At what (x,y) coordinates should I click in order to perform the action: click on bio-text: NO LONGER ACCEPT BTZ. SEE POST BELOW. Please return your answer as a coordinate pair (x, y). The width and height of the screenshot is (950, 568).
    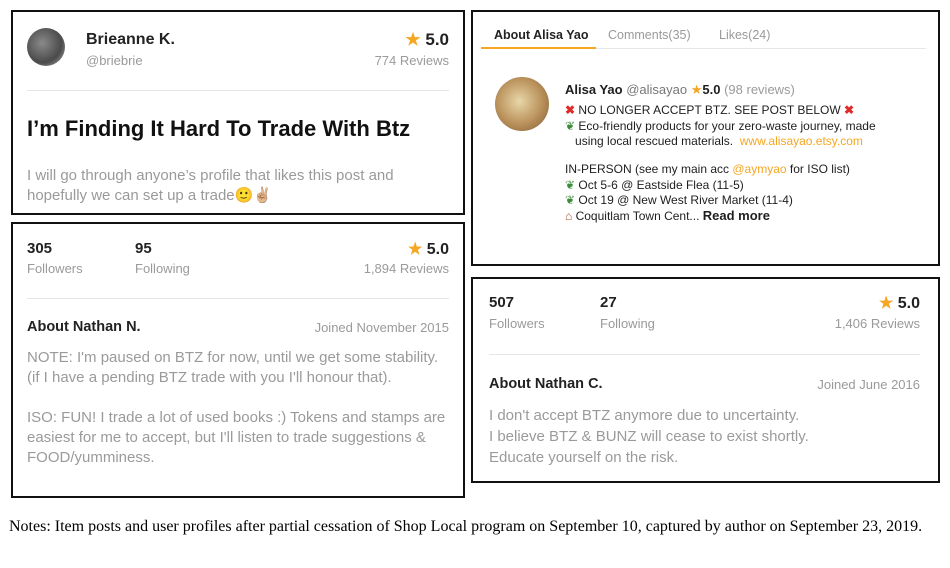
    Looking at the image, I should click on (709, 110).